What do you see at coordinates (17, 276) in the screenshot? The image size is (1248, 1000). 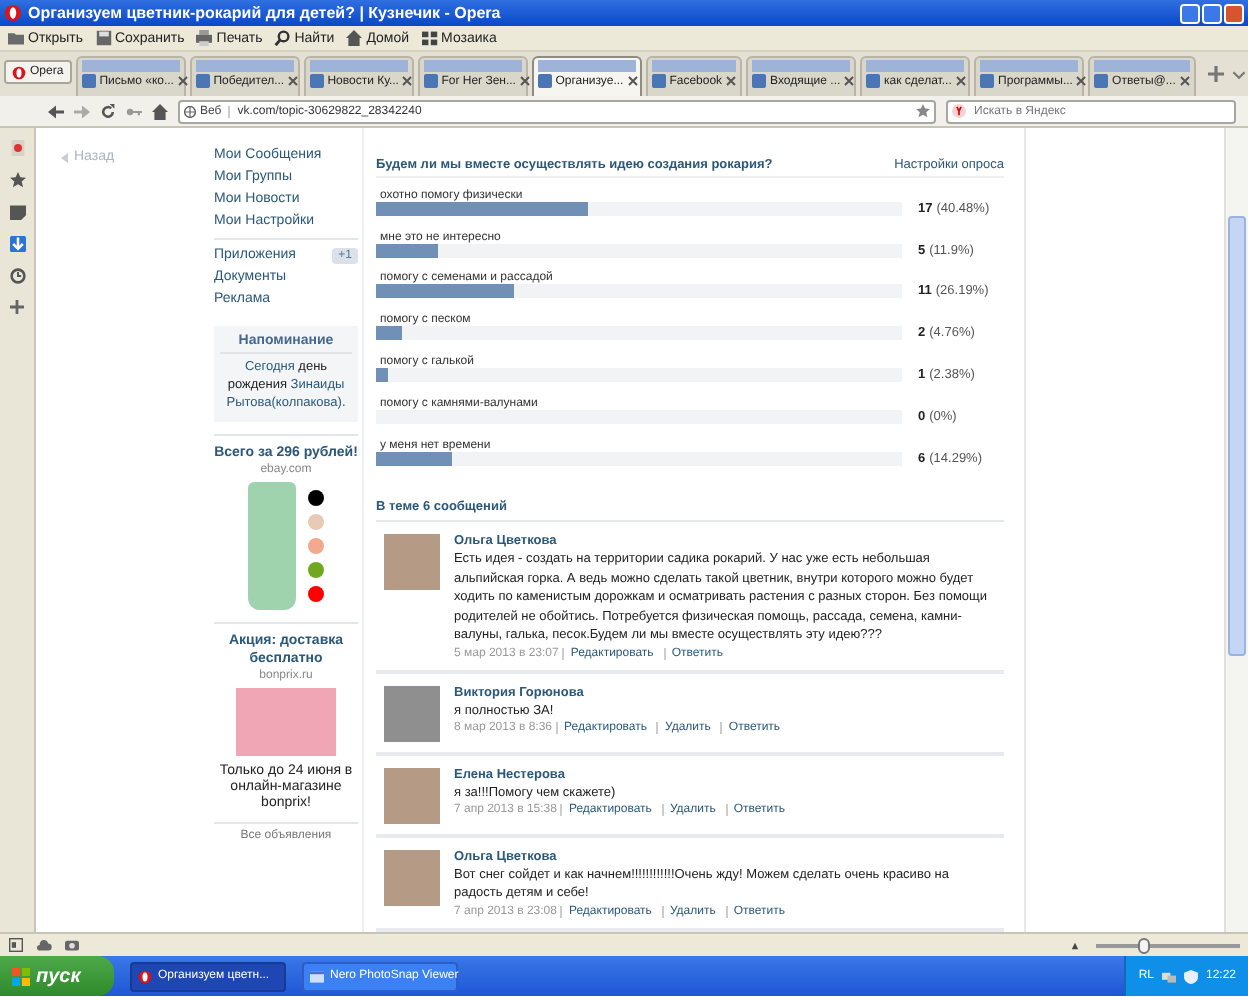 I see `clock-icon` at bounding box center [17, 276].